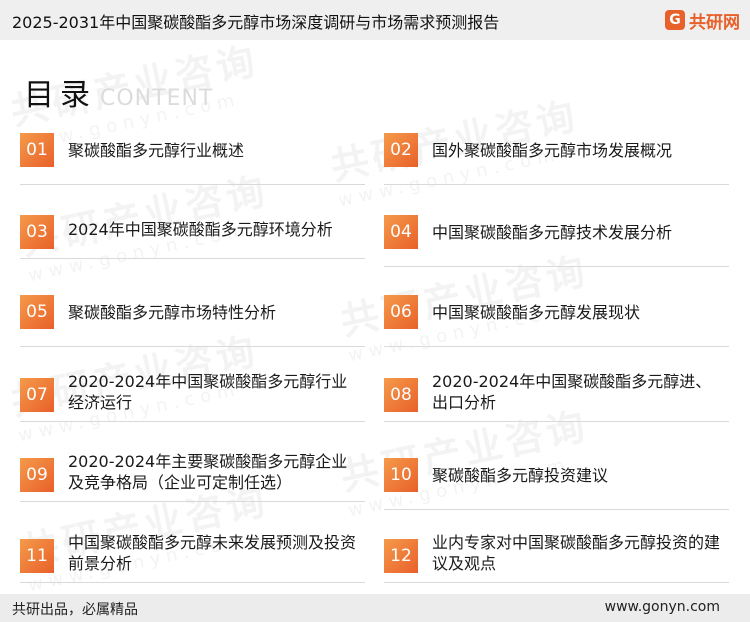 This screenshot has width=750, height=622. What do you see at coordinates (556, 161) in the screenshot?
I see `toc-item-02: 02 国外聚碳酸酯多元醇市场发展概况` at bounding box center [556, 161].